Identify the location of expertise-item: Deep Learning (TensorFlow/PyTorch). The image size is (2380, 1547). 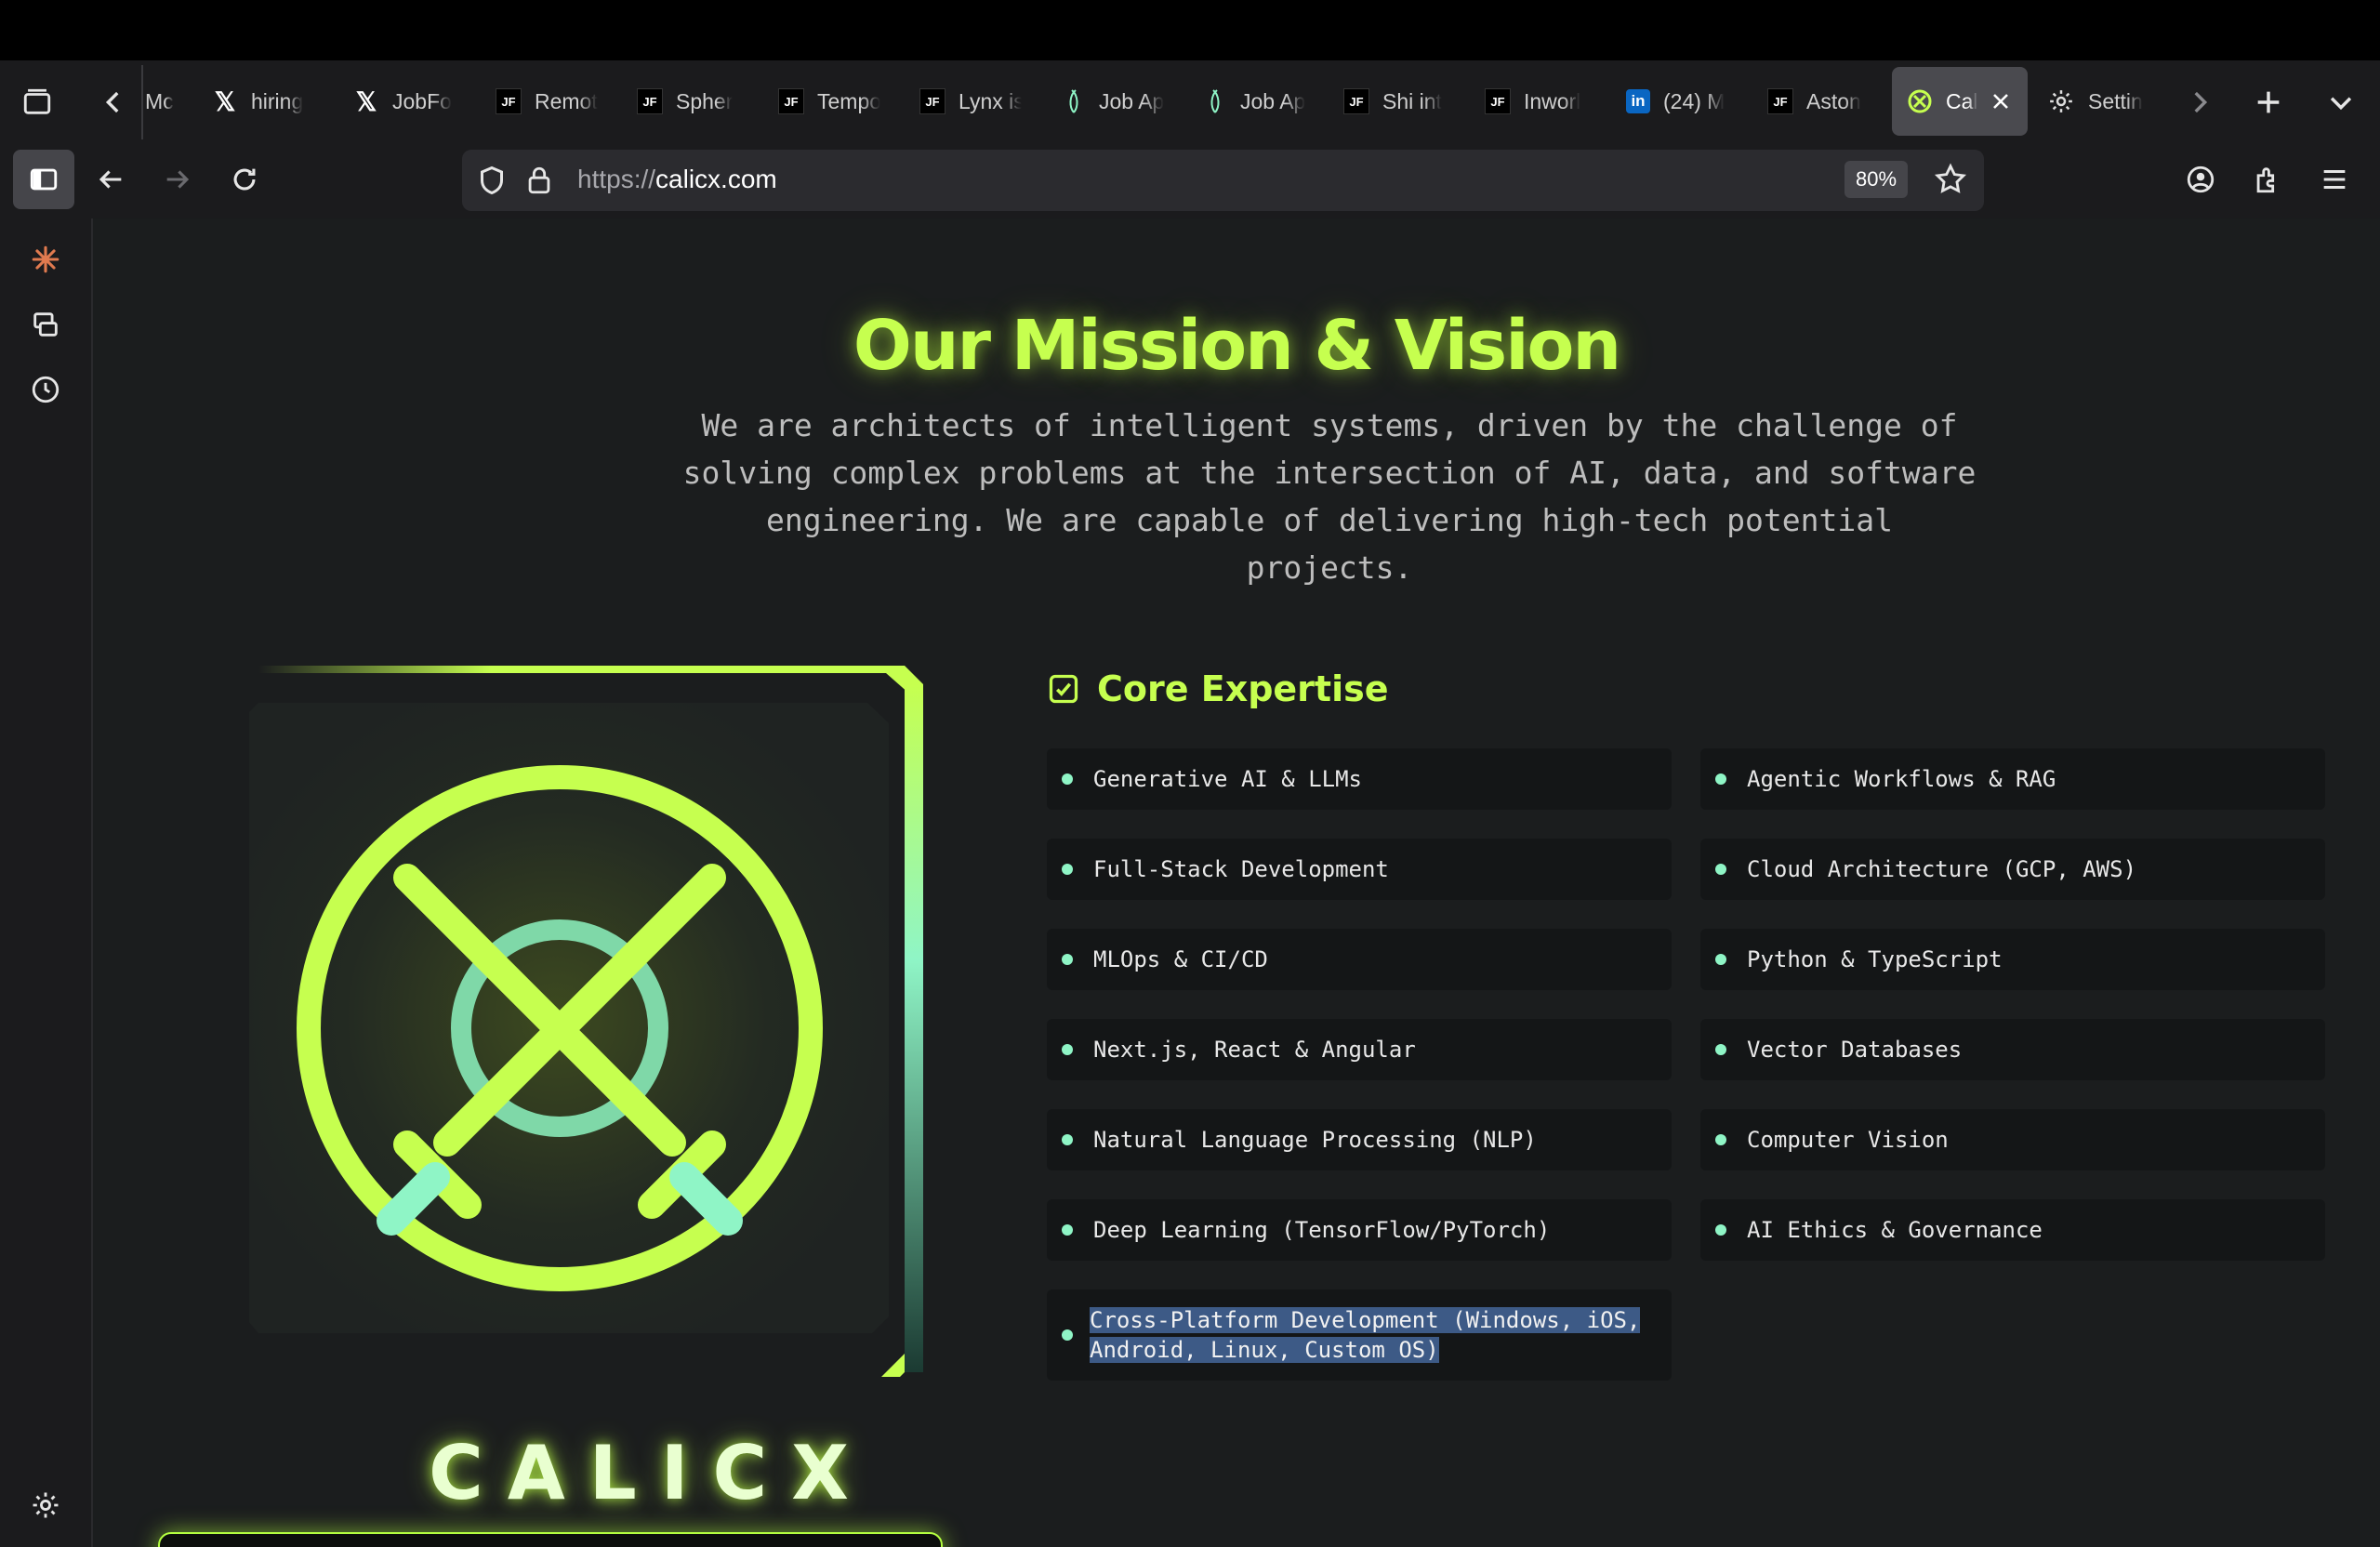
(1359, 1230).